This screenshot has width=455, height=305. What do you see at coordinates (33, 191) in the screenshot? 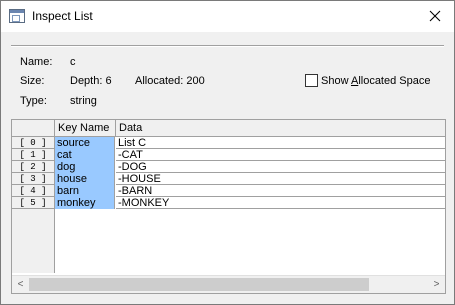
I see `row-index: [ 4 ]` at bounding box center [33, 191].